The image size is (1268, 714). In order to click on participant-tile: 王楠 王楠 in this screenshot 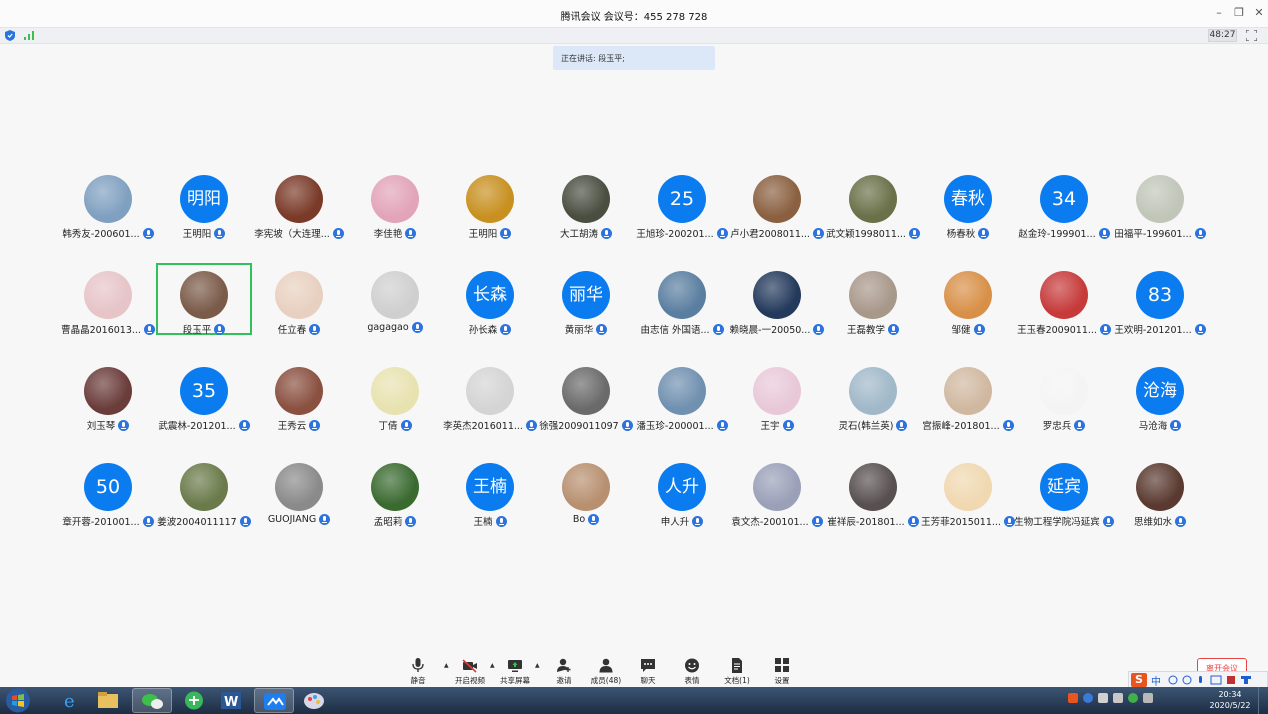, I will do `click(490, 491)`.